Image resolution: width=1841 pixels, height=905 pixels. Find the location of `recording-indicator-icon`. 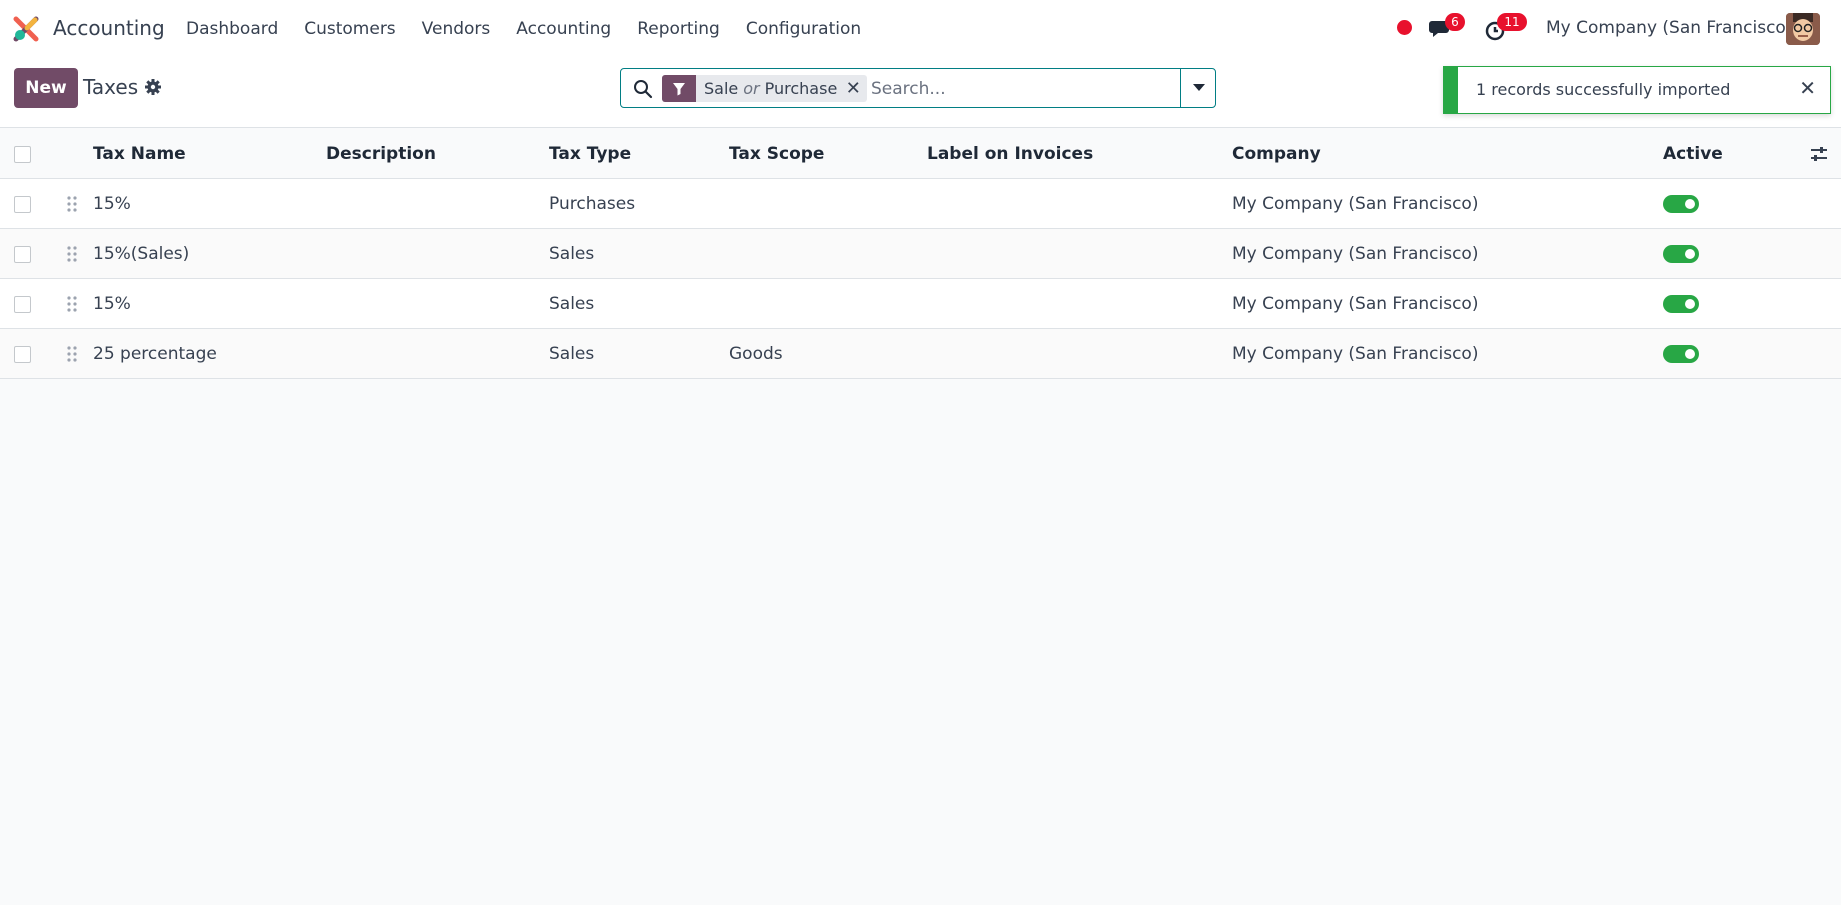

recording-indicator-icon is located at coordinates (1404, 27).